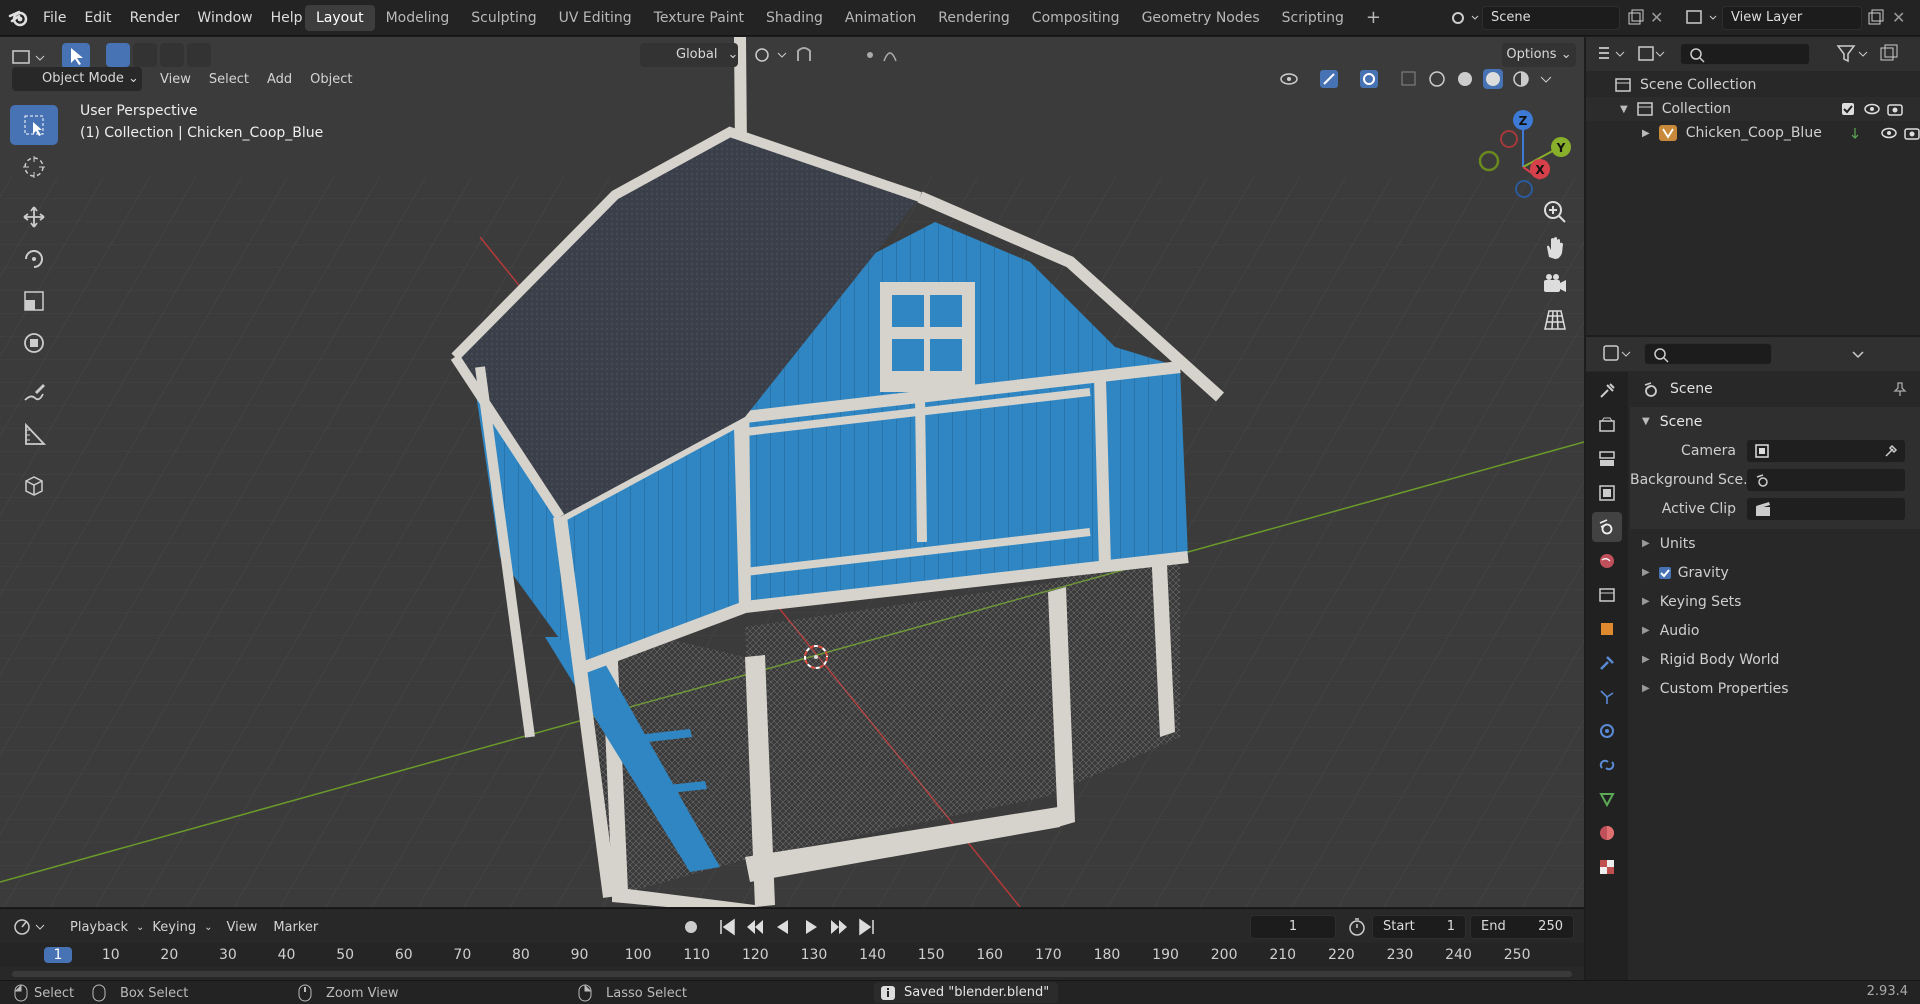 The image size is (1920, 1004). What do you see at coordinates (34, 301) in the screenshot?
I see `scale-tool-icon` at bounding box center [34, 301].